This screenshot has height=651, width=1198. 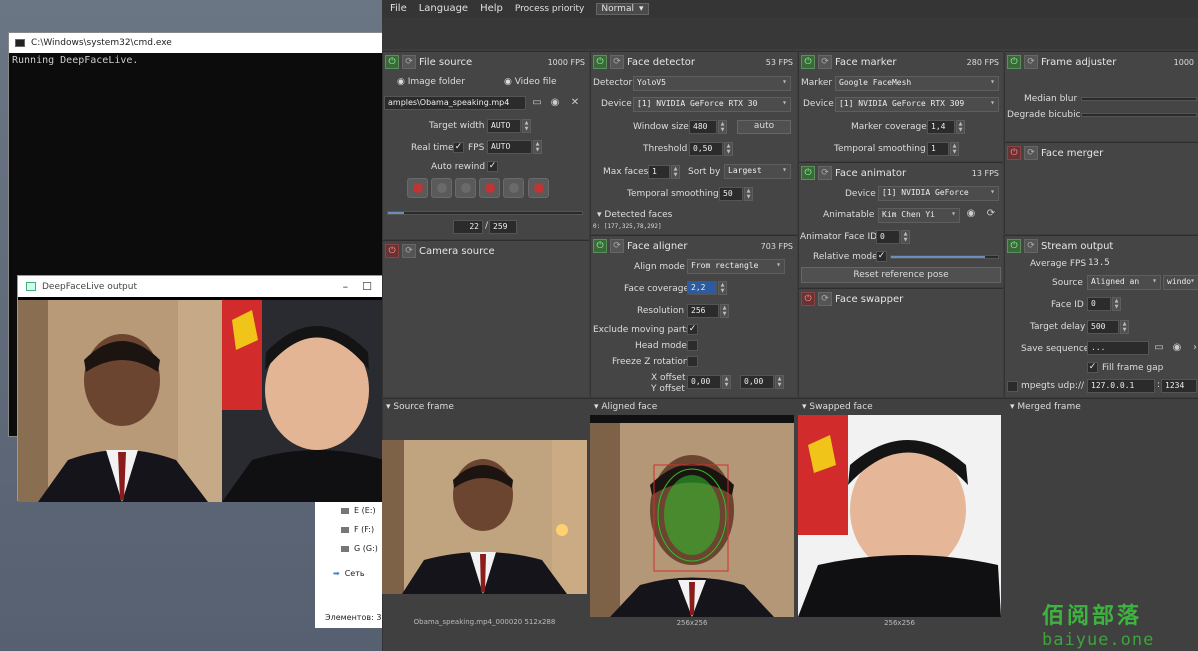 I want to click on source-select: Aligned an, so click(x=1124, y=282).